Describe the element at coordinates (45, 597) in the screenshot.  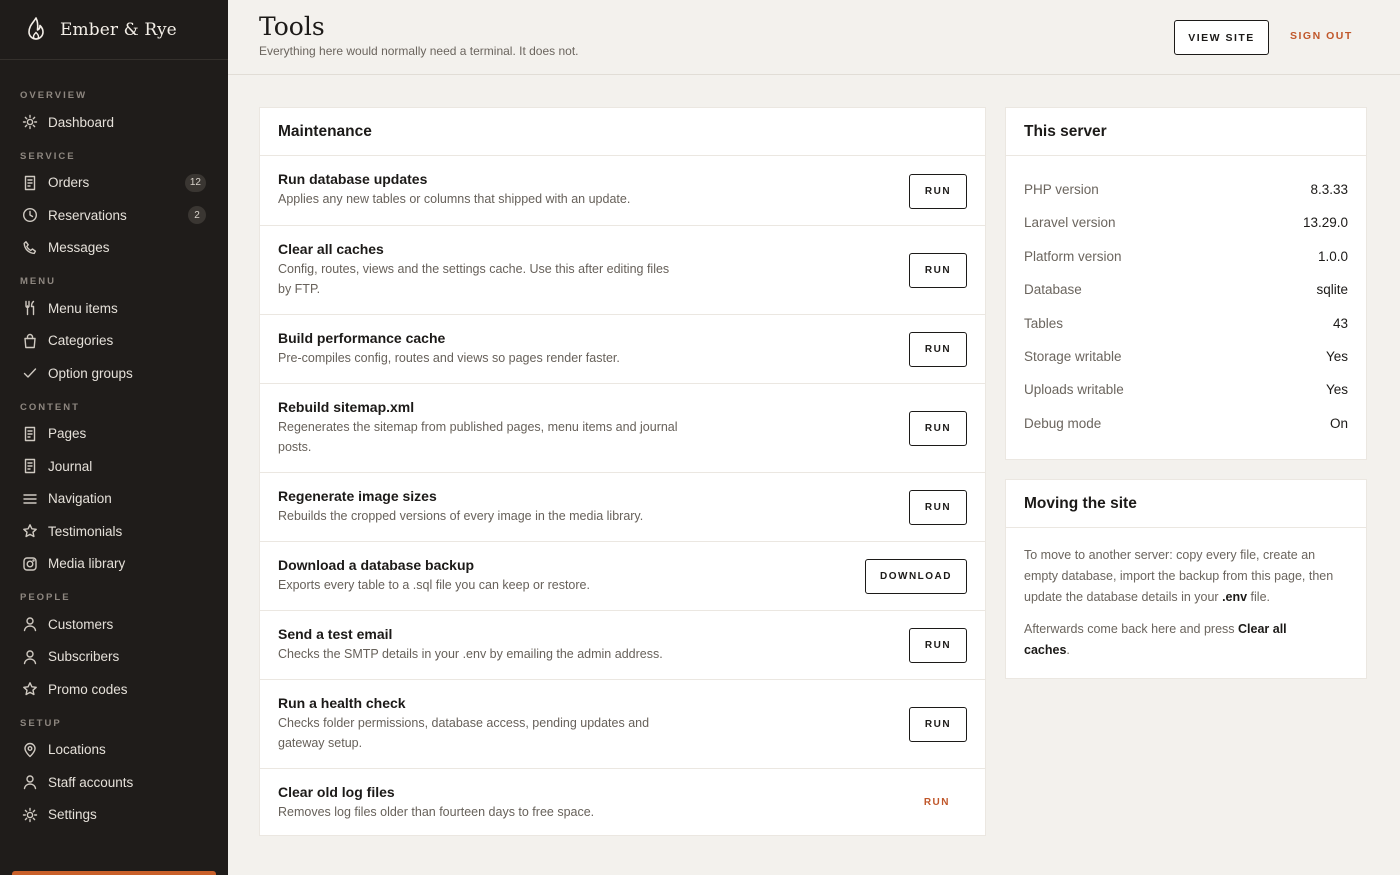
I see `section-label-people: PEOPLE` at that location.